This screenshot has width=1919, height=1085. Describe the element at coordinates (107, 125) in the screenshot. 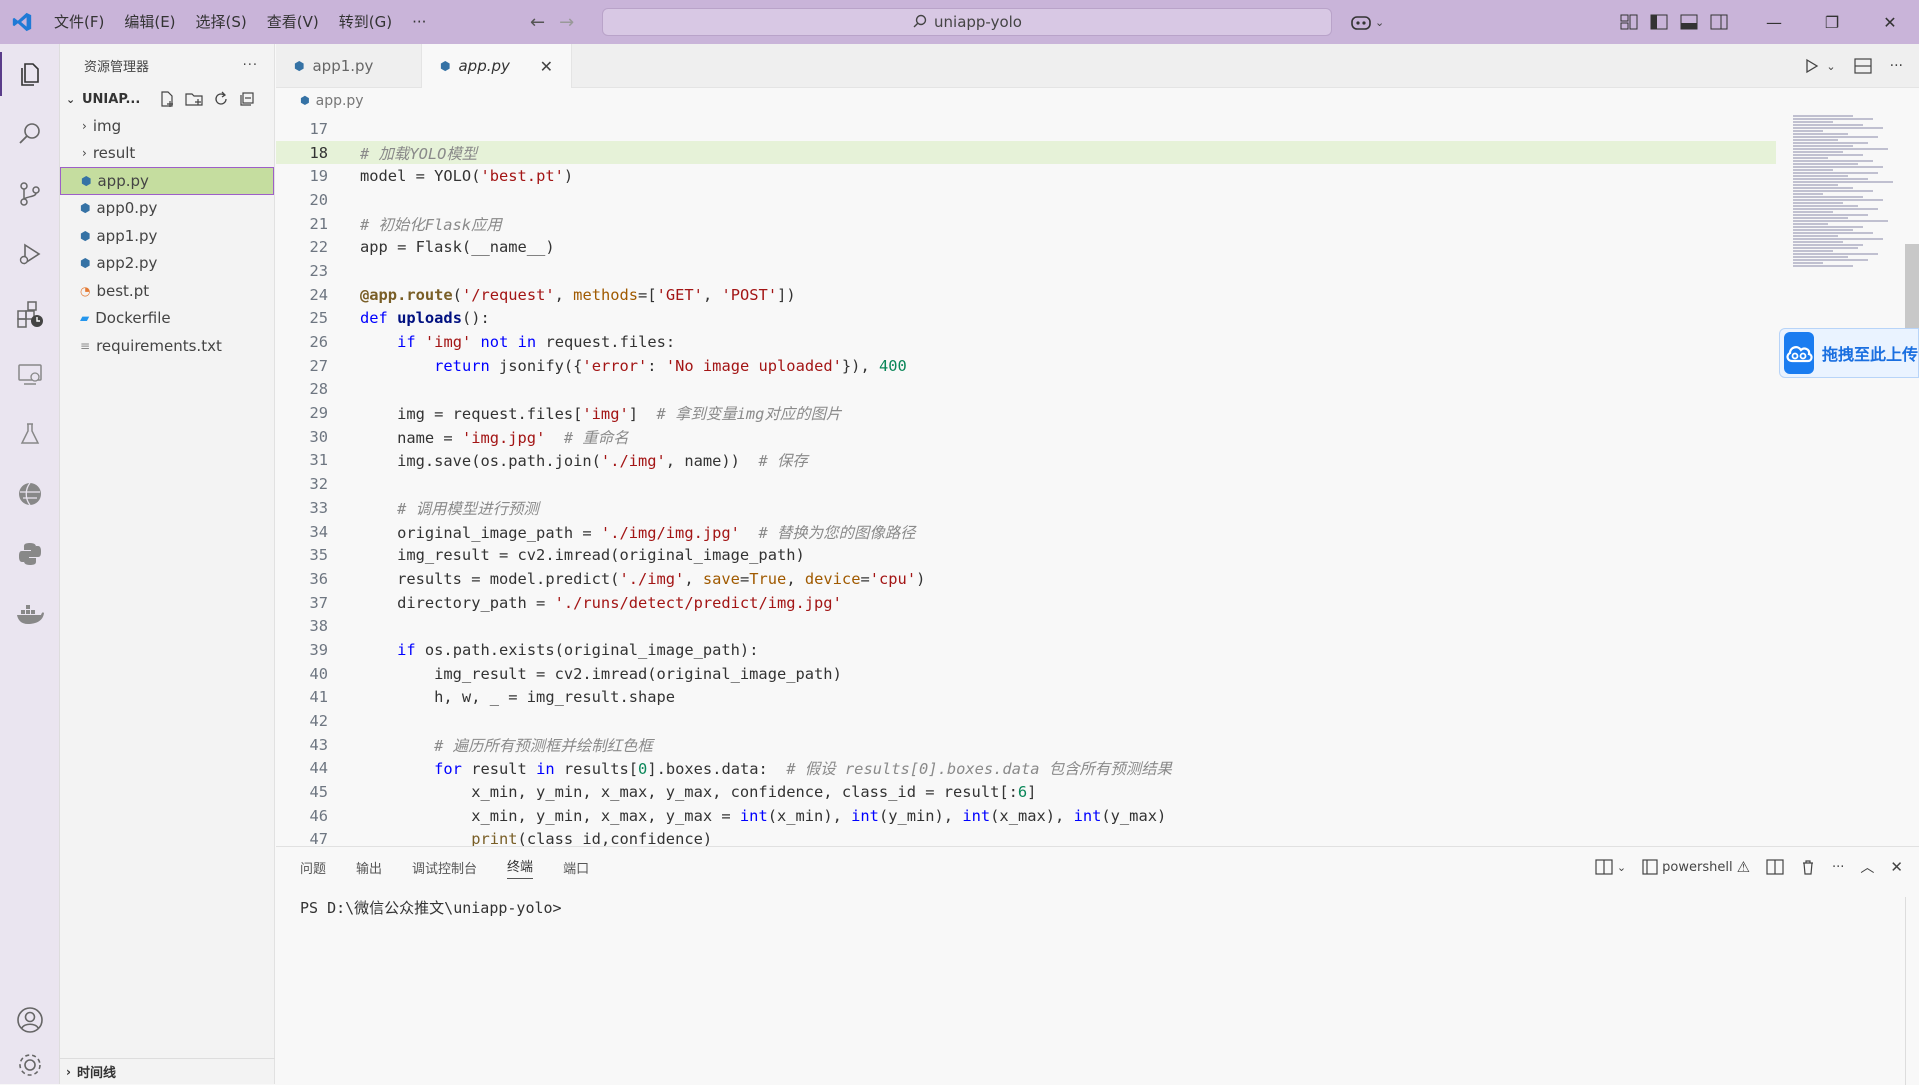

I see `tree-item-label: img` at that location.